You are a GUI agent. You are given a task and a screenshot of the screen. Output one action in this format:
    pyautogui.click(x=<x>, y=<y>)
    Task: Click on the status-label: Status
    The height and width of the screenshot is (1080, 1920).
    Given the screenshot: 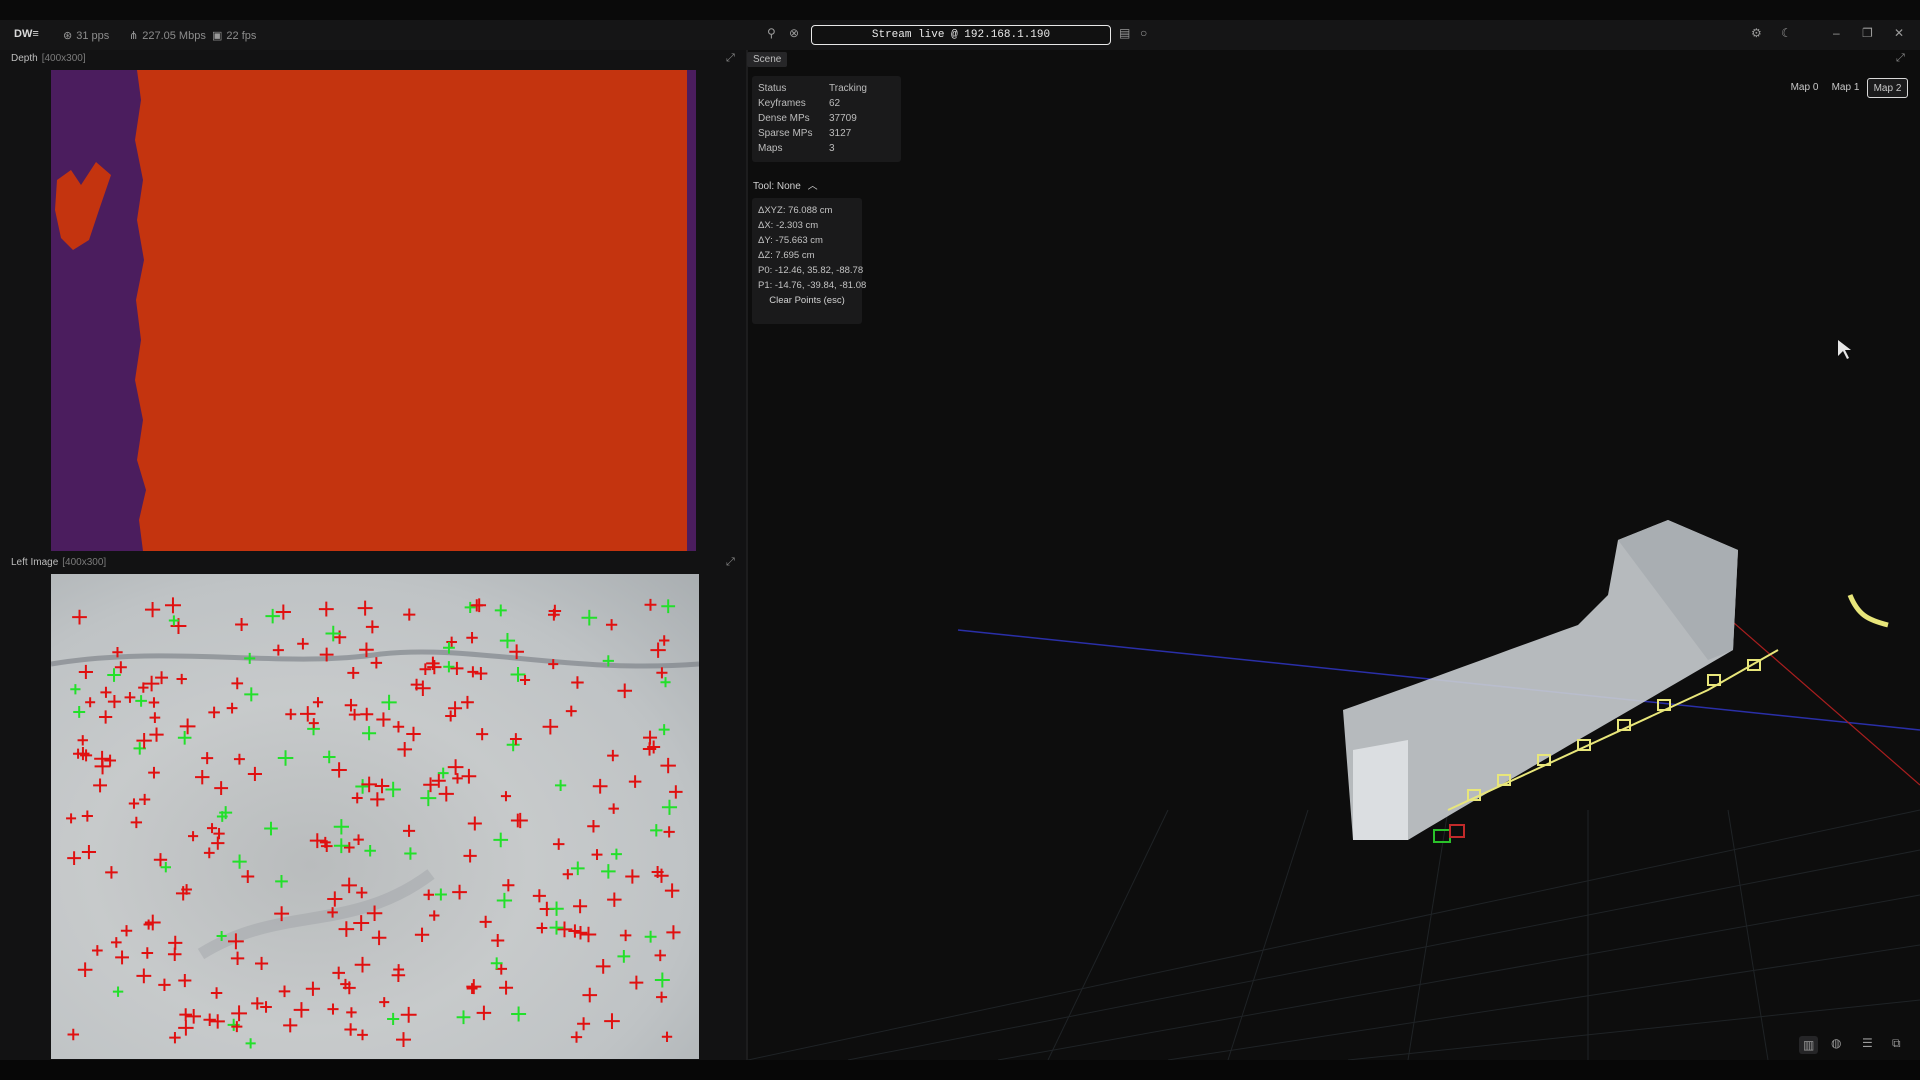 What is the action you would take?
    pyautogui.click(x=772, y=88)
    